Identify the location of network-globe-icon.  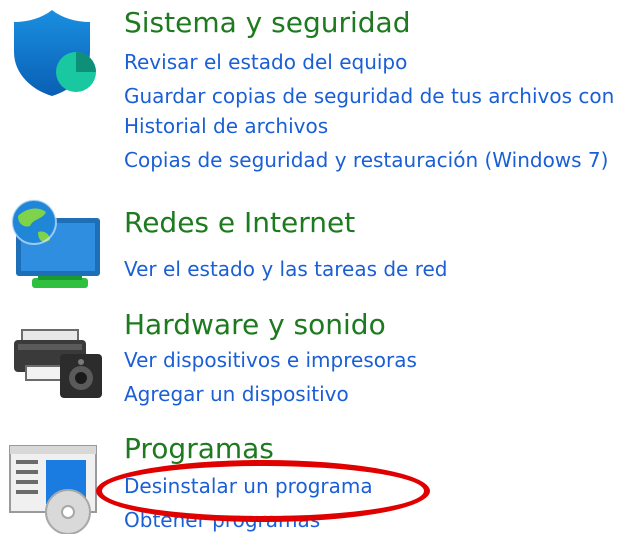
(56, 246).